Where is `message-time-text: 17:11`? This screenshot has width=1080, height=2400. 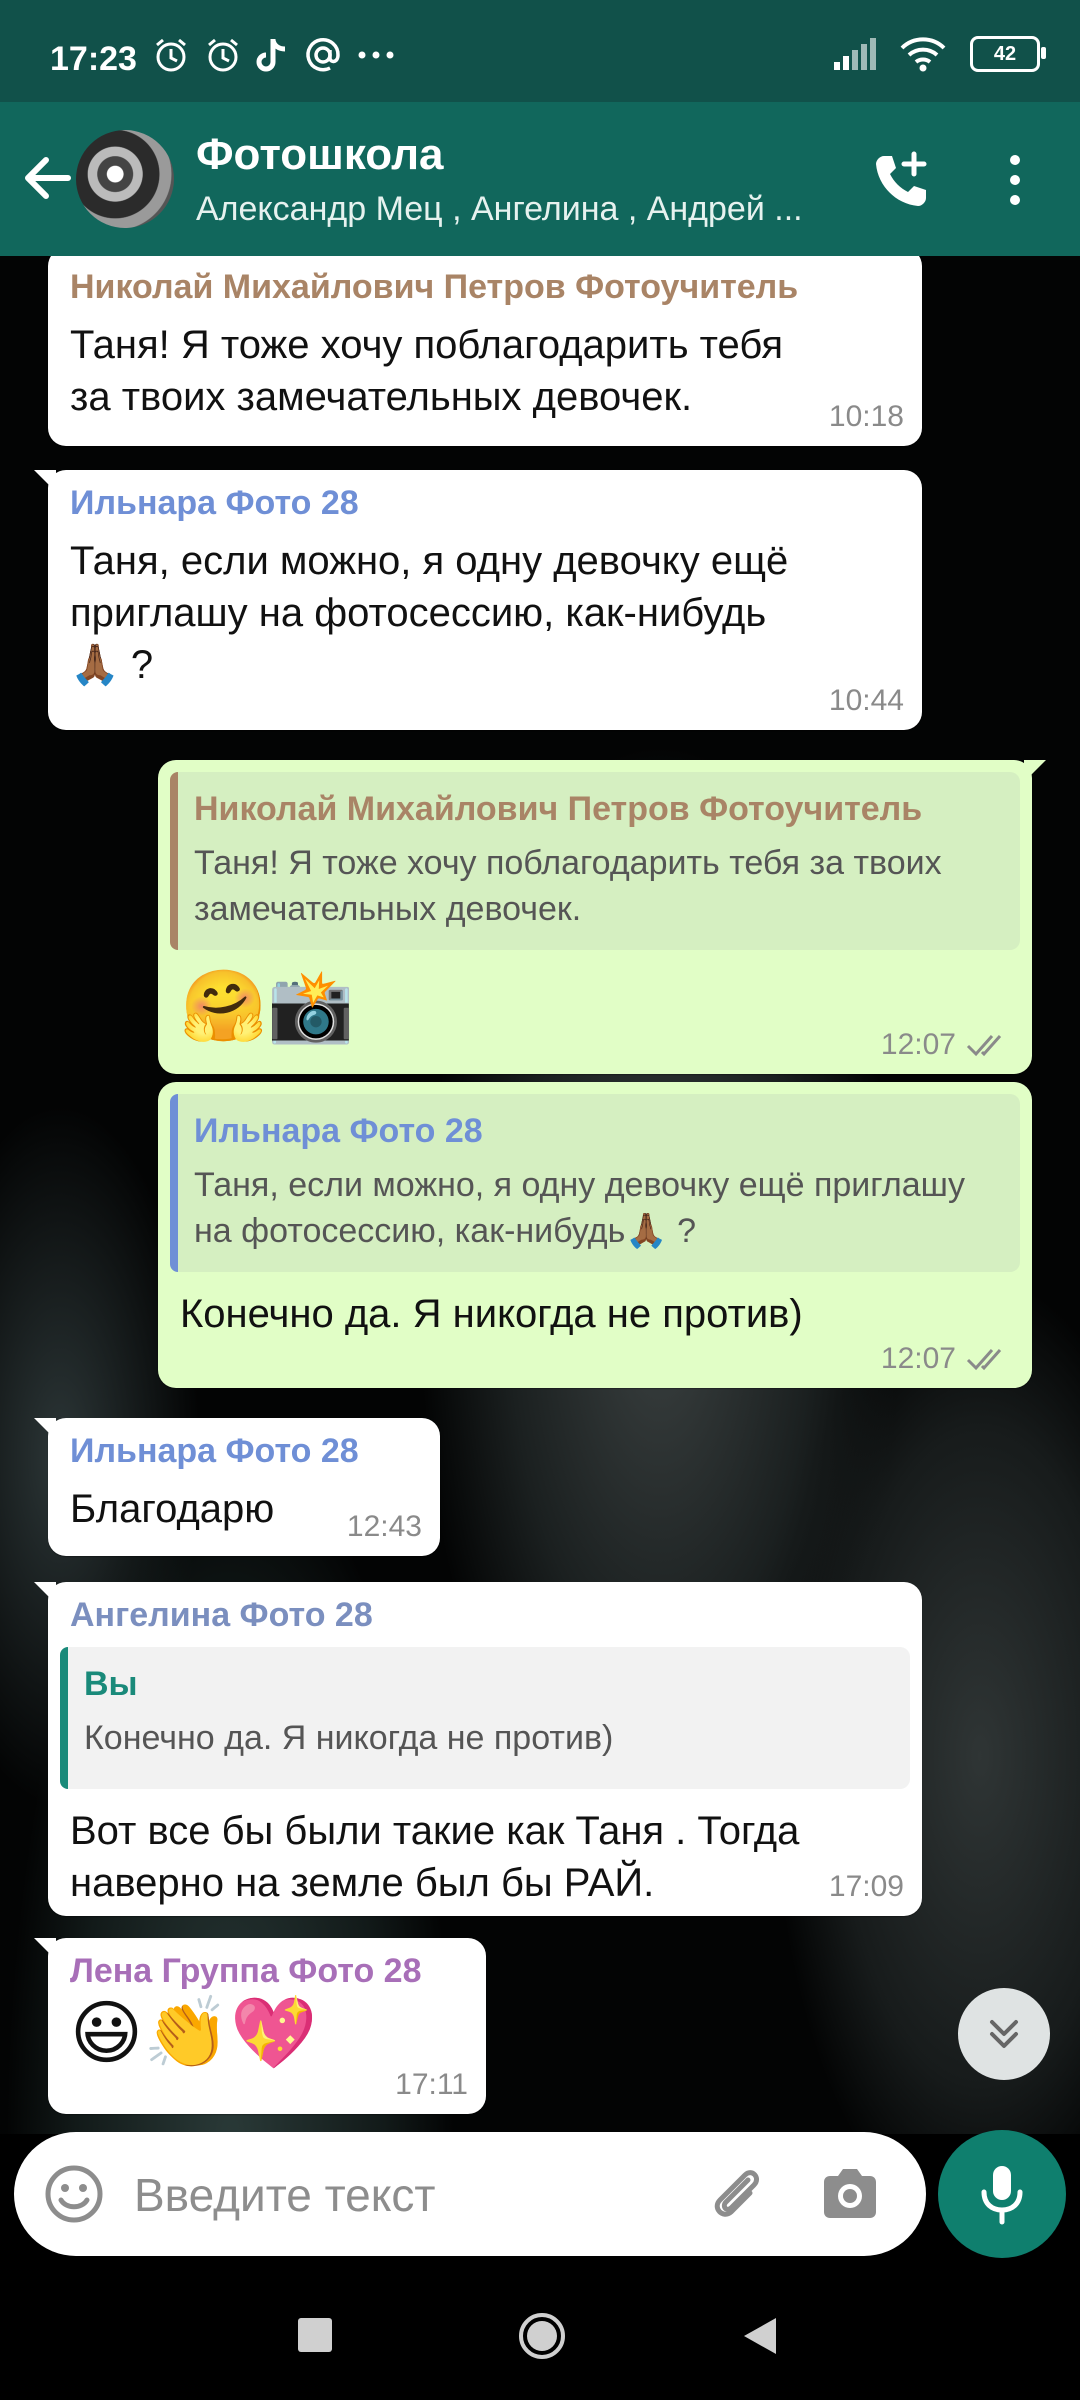 message-time-text: 17:11 is located at coordinates (431, 2084).